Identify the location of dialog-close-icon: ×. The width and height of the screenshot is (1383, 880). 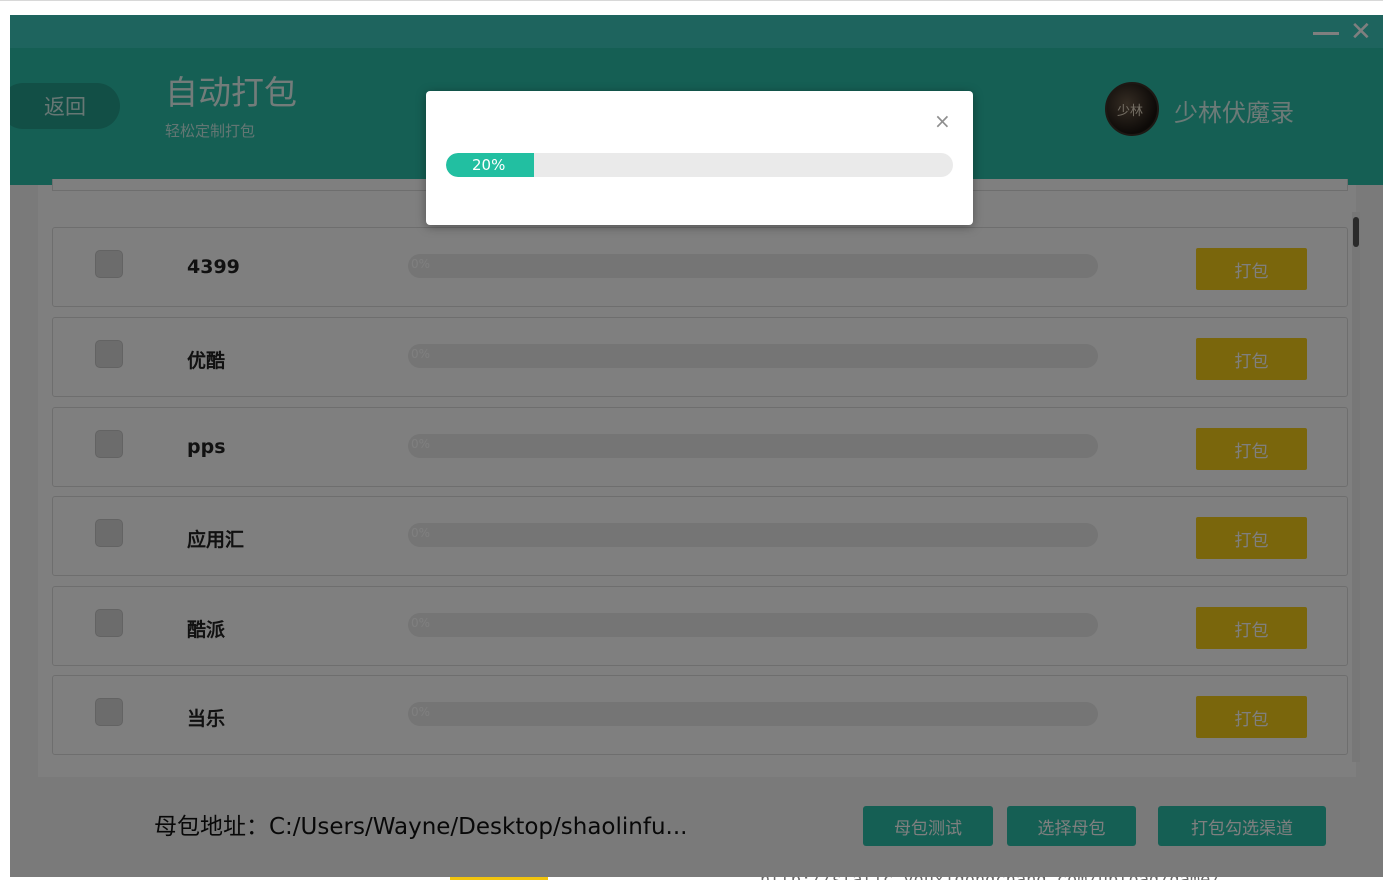
(942, 121).